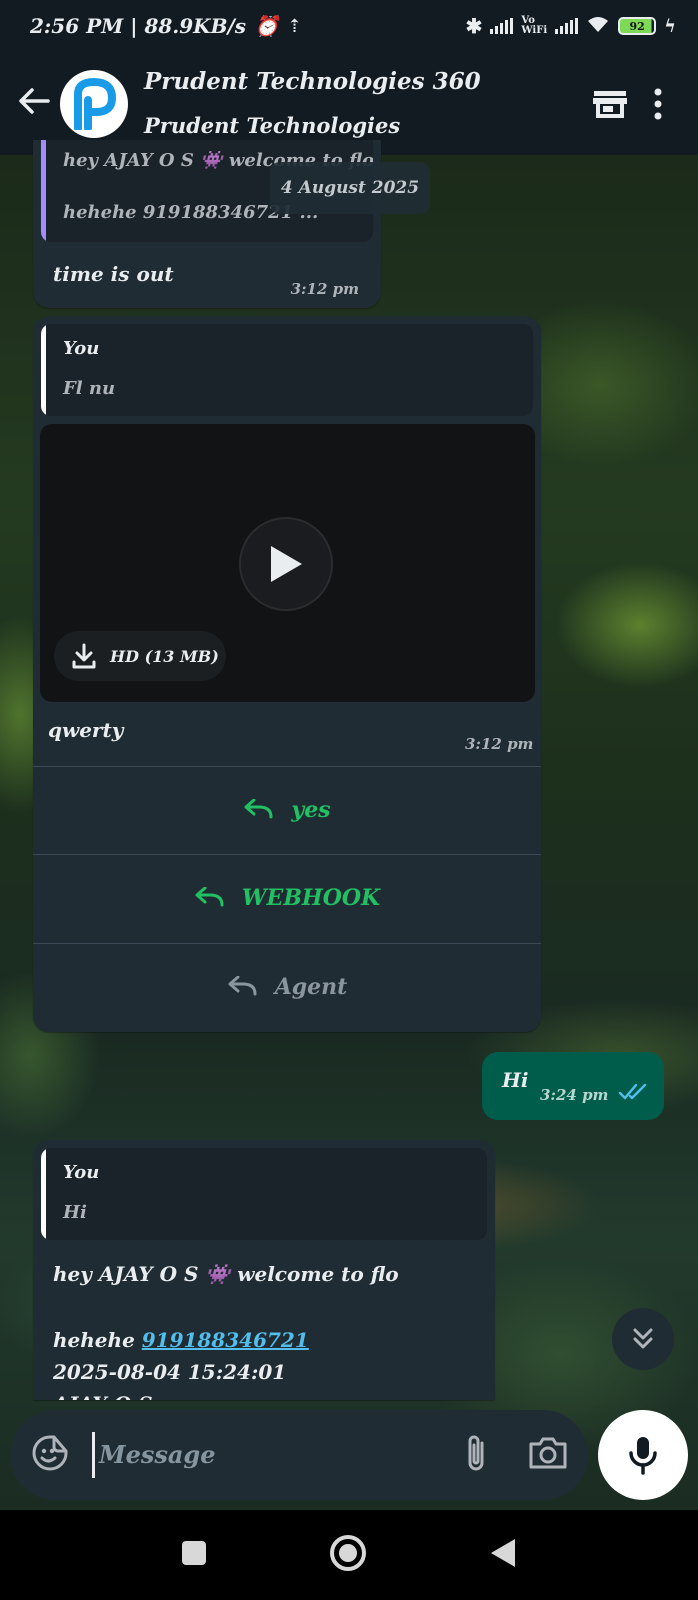 This screenshot has height=1600, width=698. I want to click on download-video-button: HD (13 MB), so click(140, 656).